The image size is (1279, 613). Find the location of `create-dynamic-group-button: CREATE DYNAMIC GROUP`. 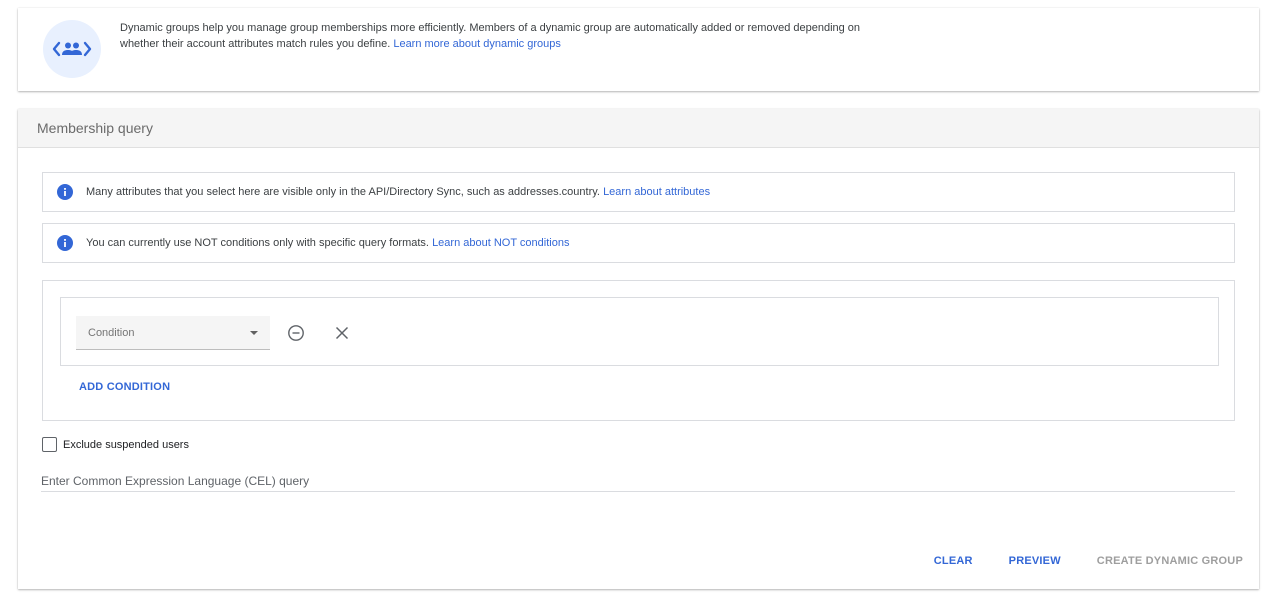

create-dynamic-group-button: CREATE DYNAMIC GROUP is located at coordinates (1170, 561).